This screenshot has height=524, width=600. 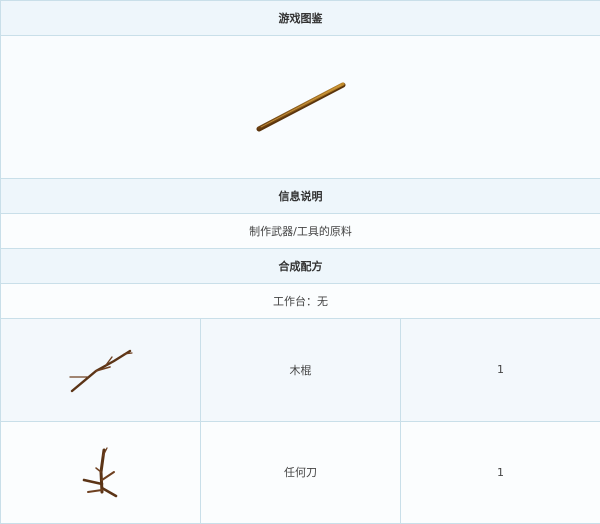 What do you see at coordinates (300, 18) in the screenshot?
I see `gallery-title: 游戏图鉴` at bounding box center [300, 18].